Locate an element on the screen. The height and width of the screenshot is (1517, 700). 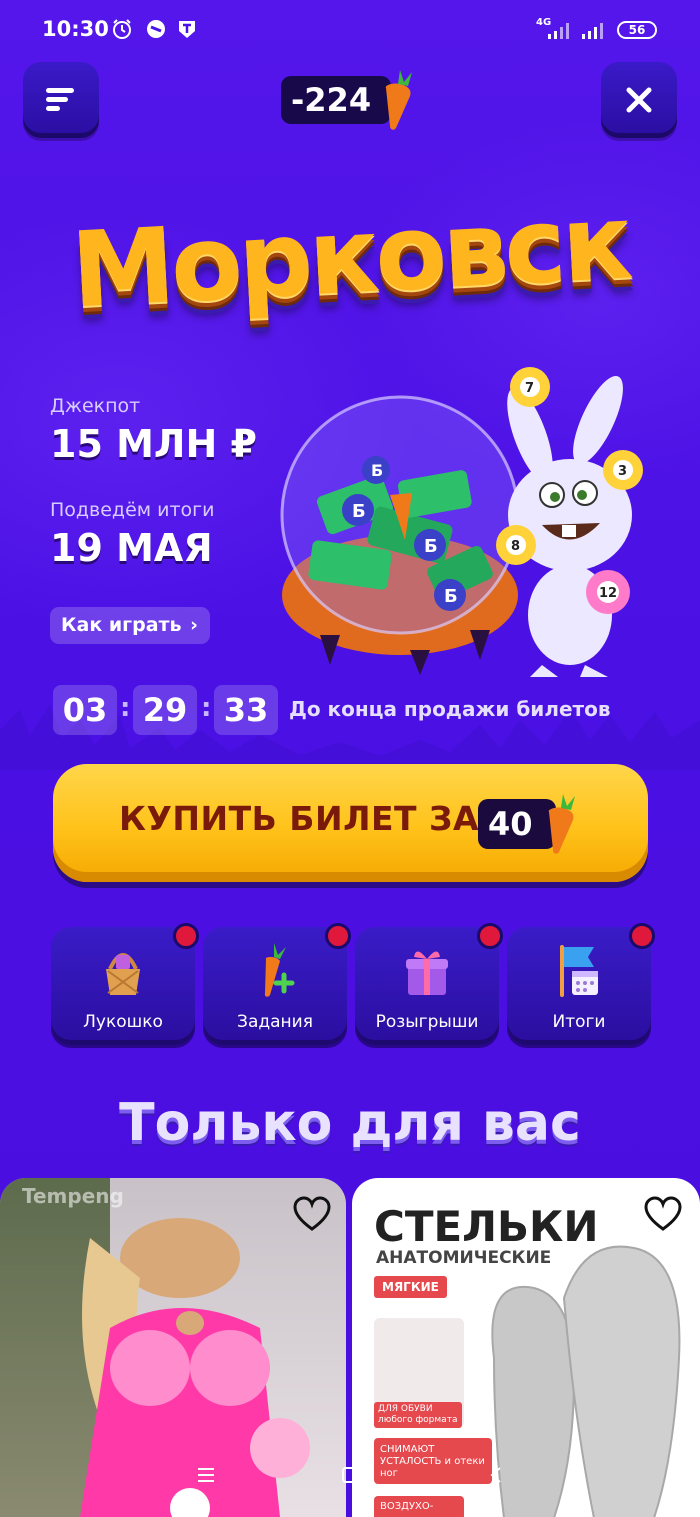
status-bar: 10:30 4G 56 is located at coordinates (350, 31).